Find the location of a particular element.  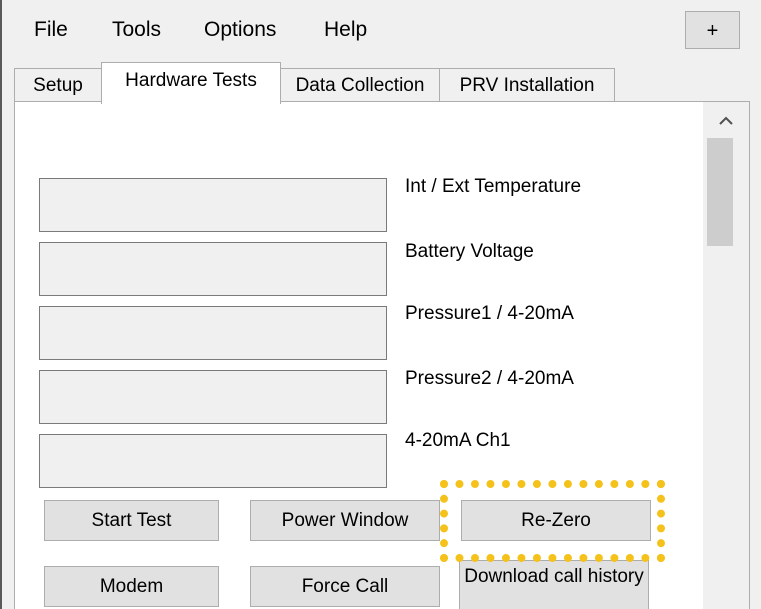

menu-bar: File Tools Options Help + is located at coordinates (382, 29).